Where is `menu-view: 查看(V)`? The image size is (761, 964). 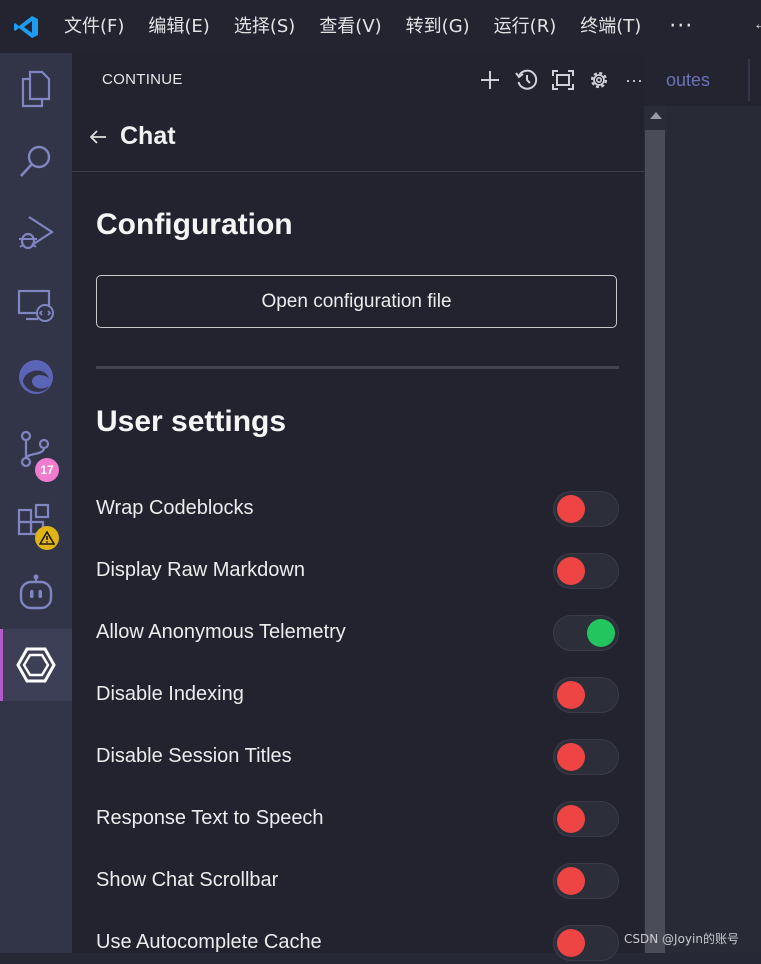
menu-view: 查看(V) is located at coordinates (350, 26).